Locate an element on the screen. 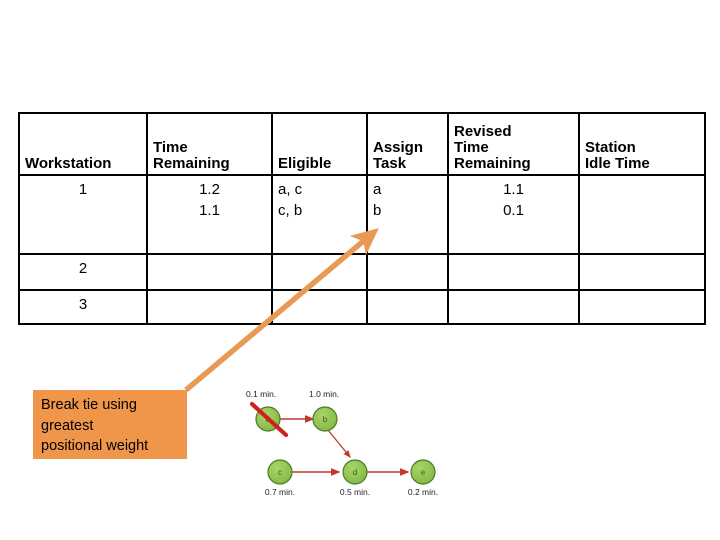 This screenshot has width=720, height=540. column-header-revised-time-remaining: Revised Time Remaining is located at coordinates (513, 144).